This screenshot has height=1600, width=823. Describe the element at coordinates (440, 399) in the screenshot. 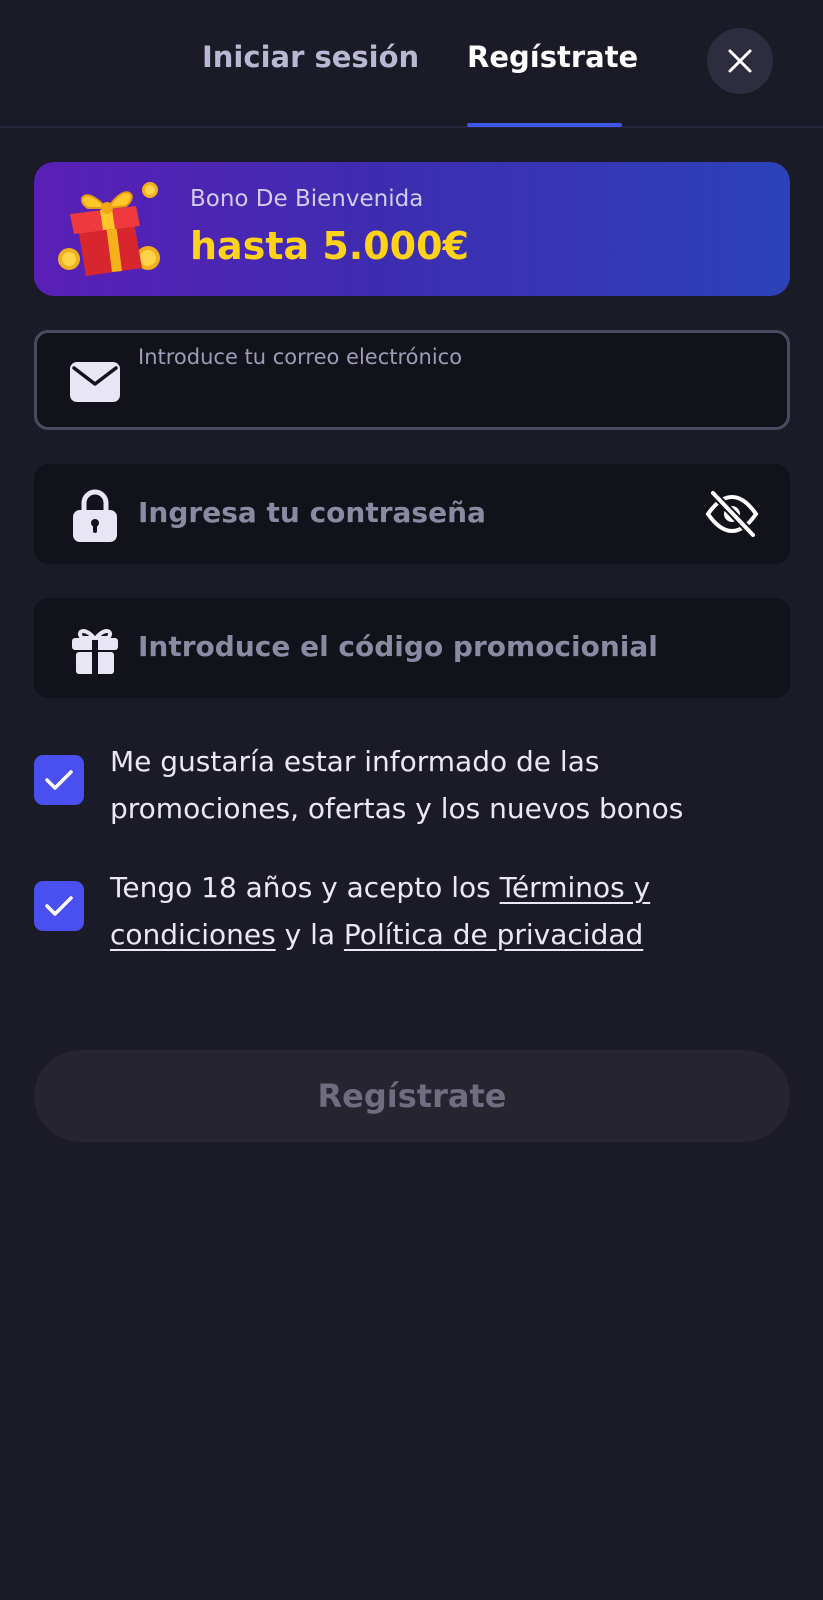

I see `email-input` at that location.